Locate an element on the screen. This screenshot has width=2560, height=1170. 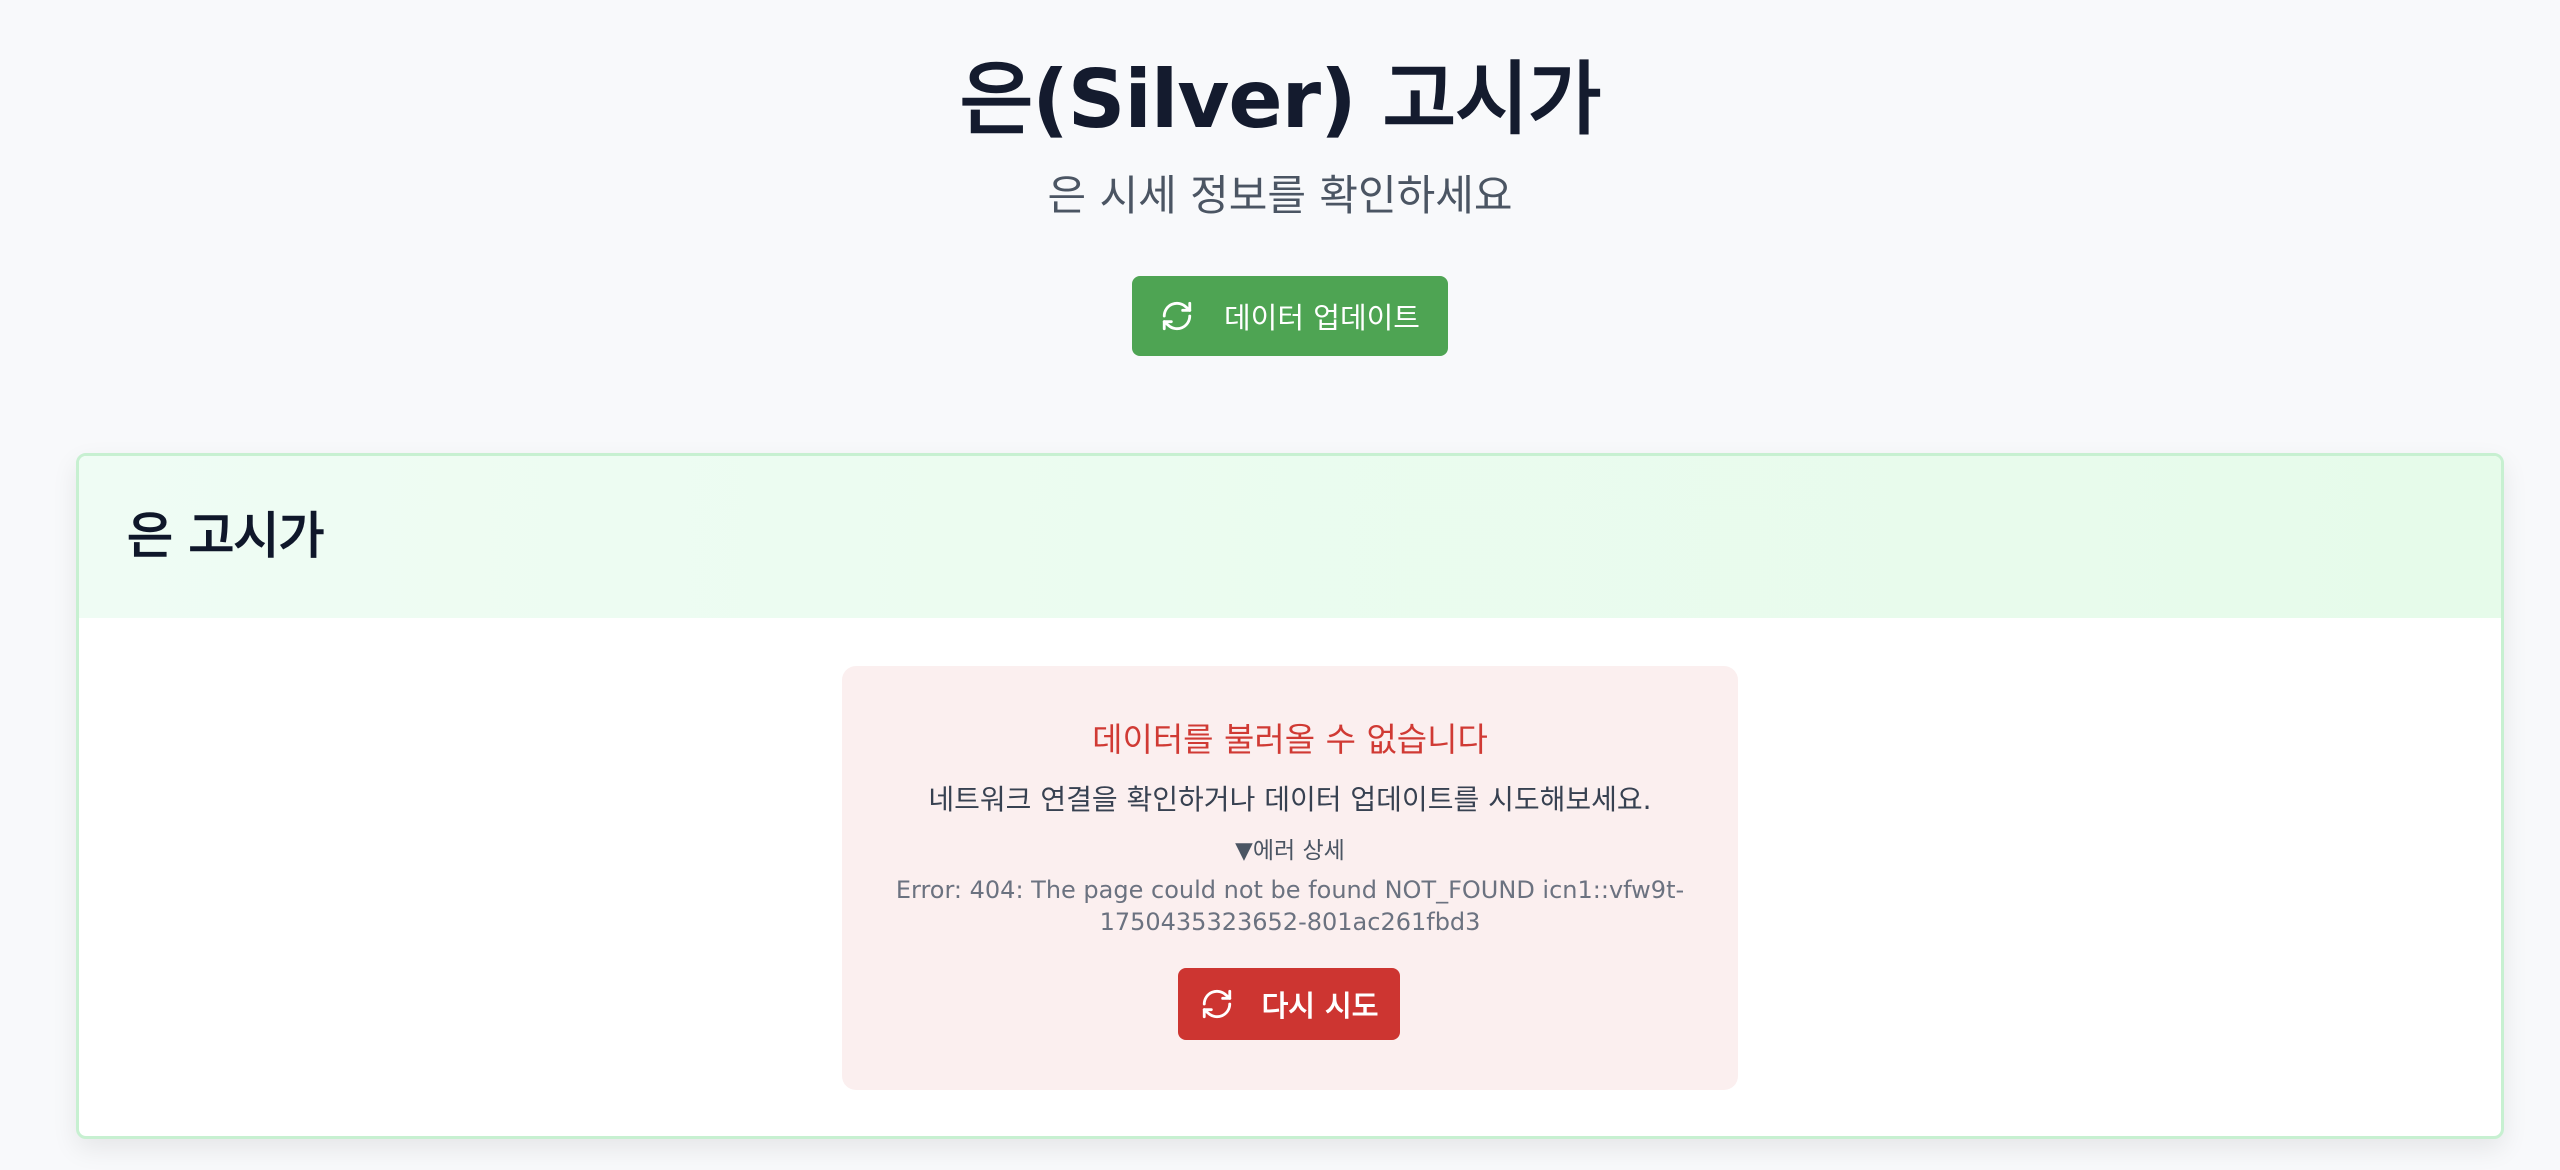
page-subtitle: 은 시세 정보를 확인하세요 is located at coordinates (1280, 195).